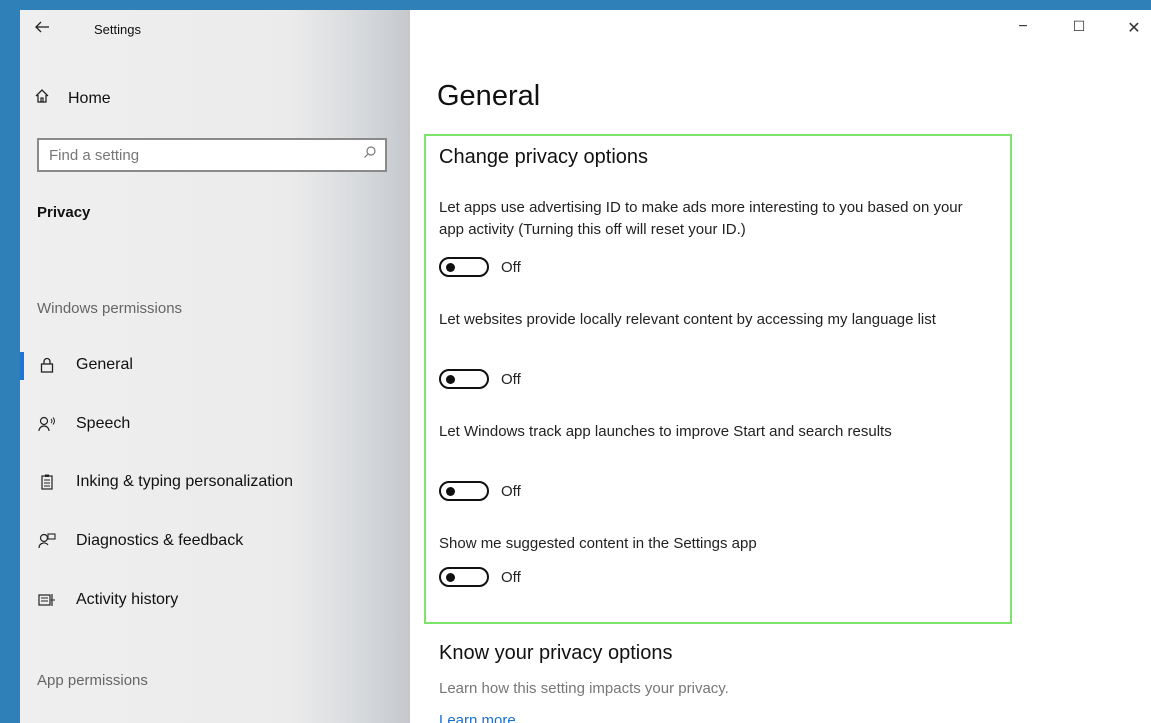 Image resolution: width=1151 pixels, height=723 pixels. I want to click on home-label: Home, so click(89, 98).